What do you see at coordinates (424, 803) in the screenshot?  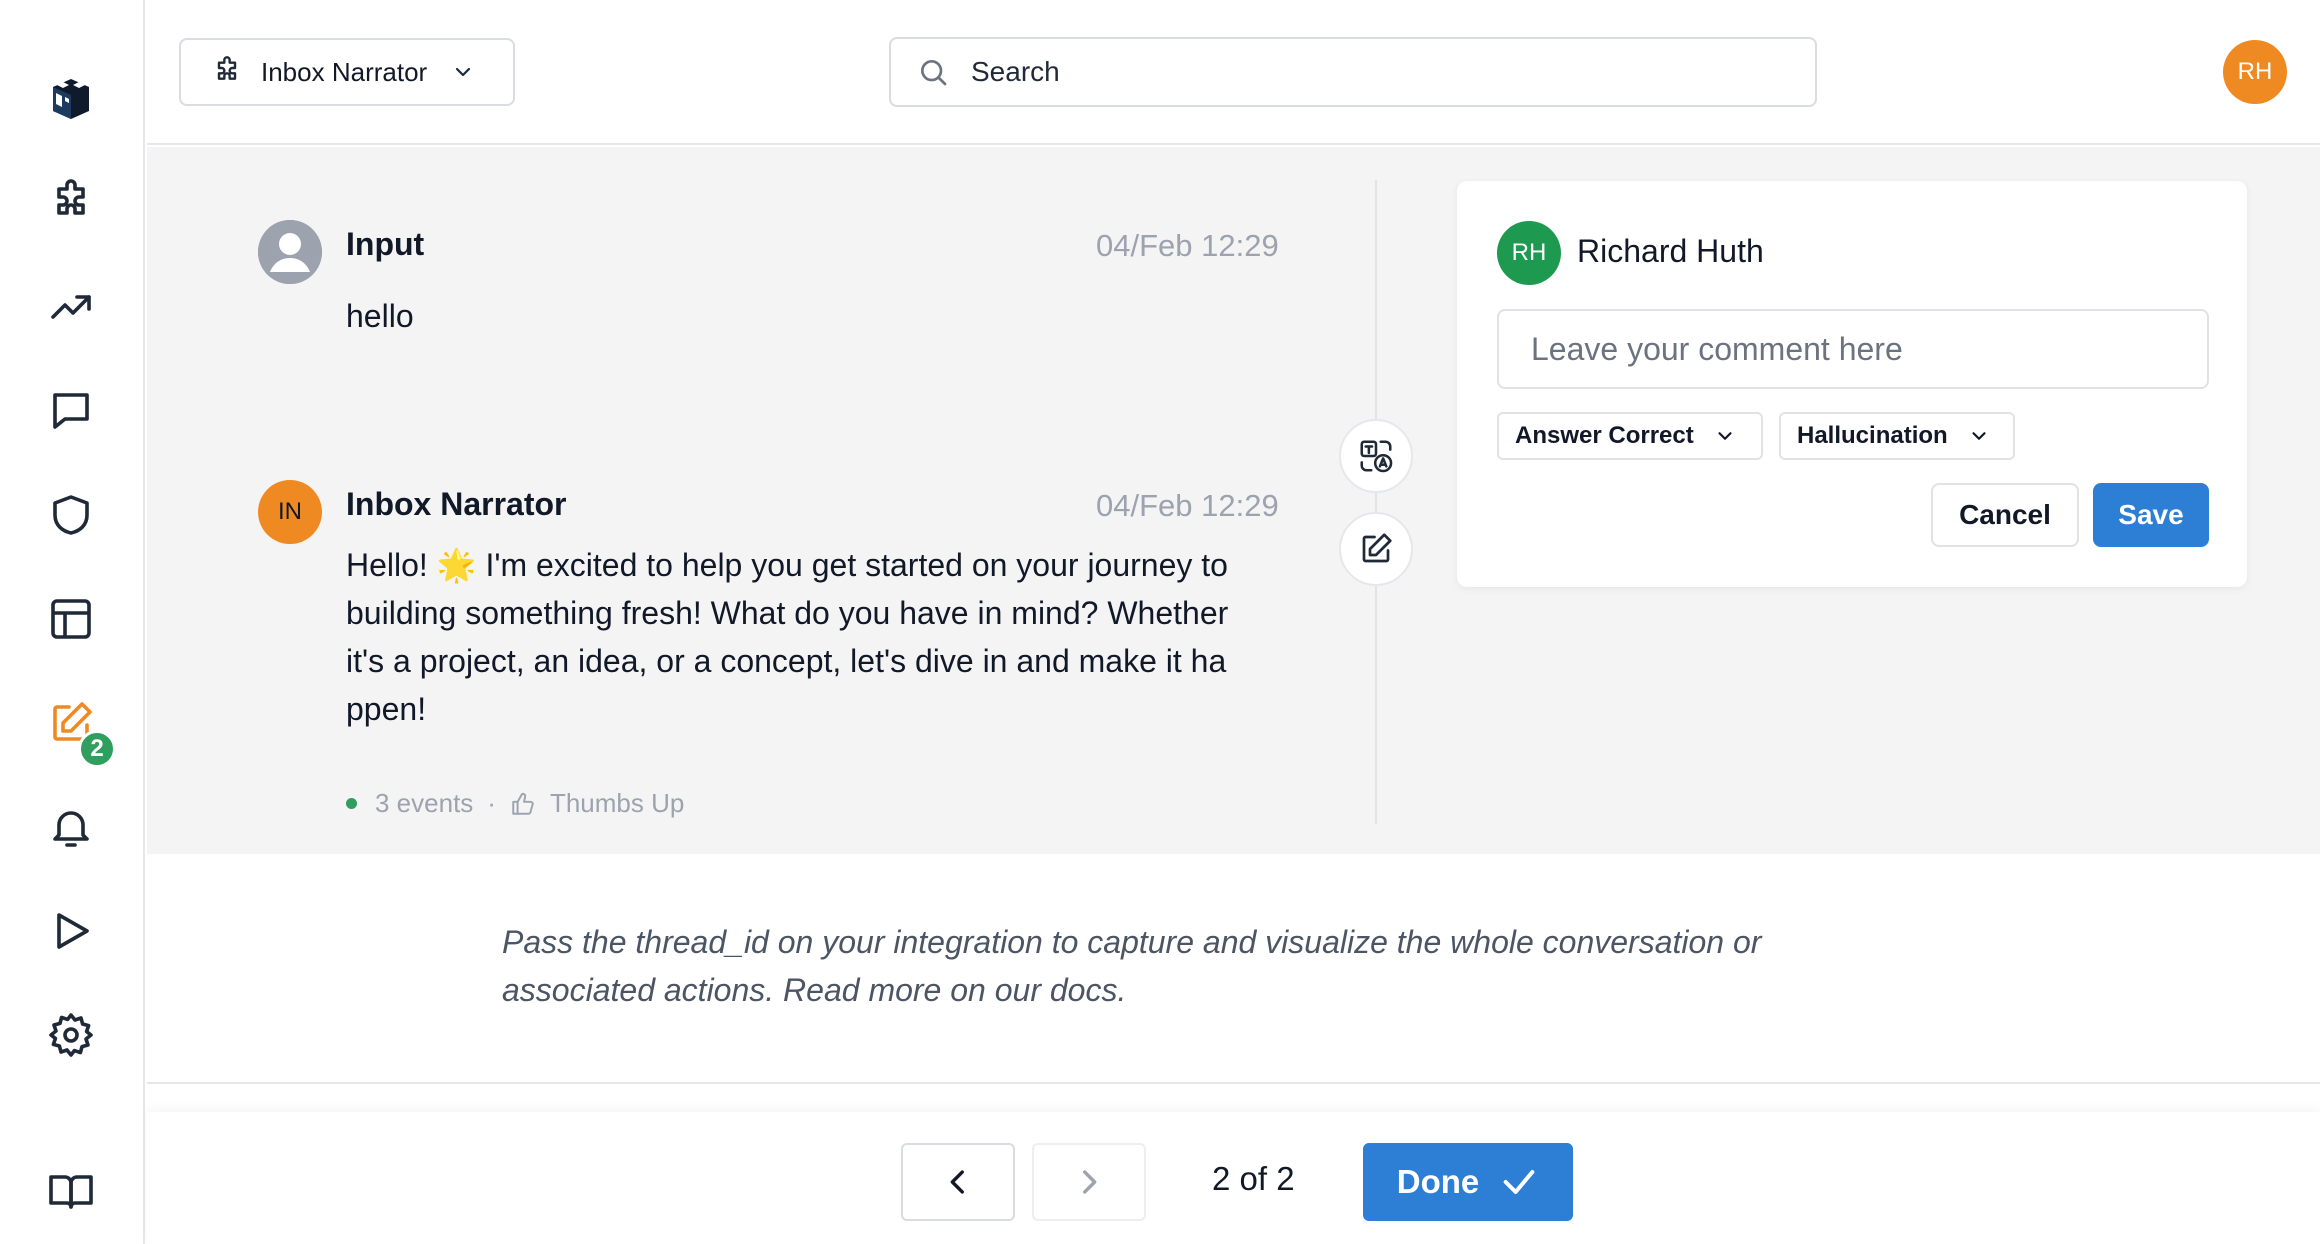 I see `events-count: 3 events` at bounding box center [424, 803].